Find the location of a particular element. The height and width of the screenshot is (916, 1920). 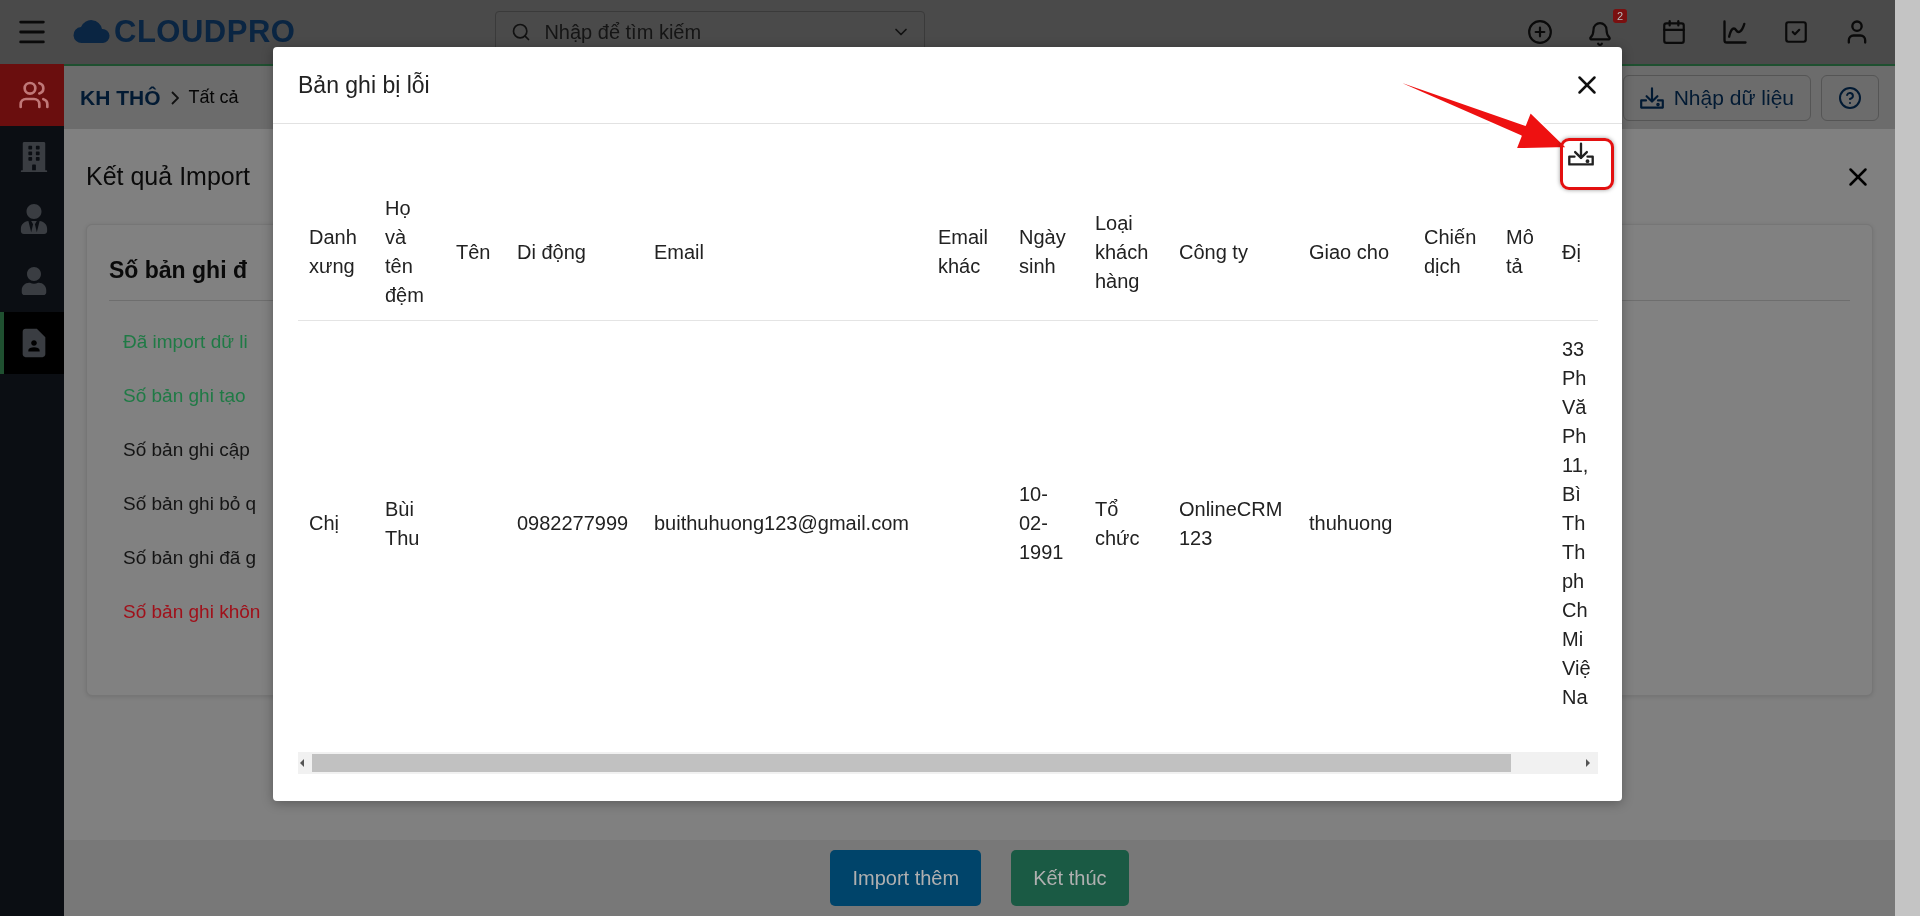

result-line: Số bản ghi cập is located at coordinates (186, 450).